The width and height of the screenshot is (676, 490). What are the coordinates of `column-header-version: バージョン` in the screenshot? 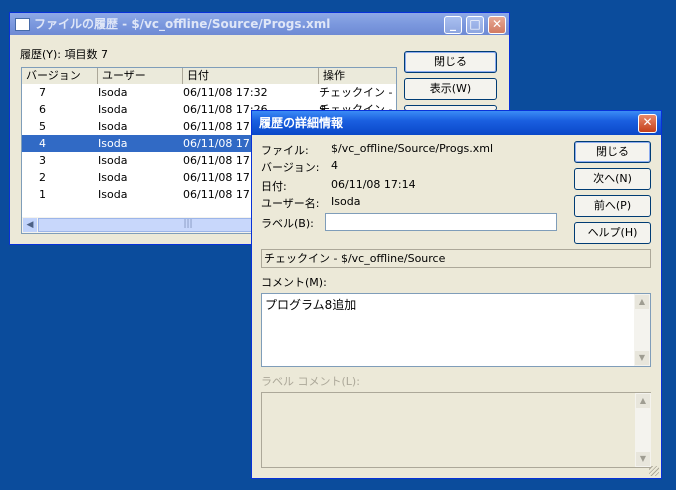 It's located at (60, 76).